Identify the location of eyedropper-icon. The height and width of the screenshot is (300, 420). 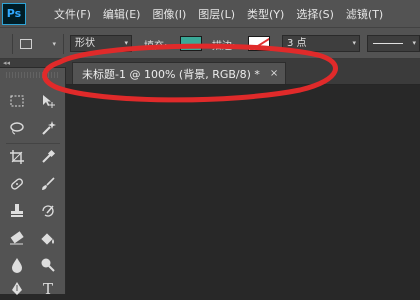
(48, 157).